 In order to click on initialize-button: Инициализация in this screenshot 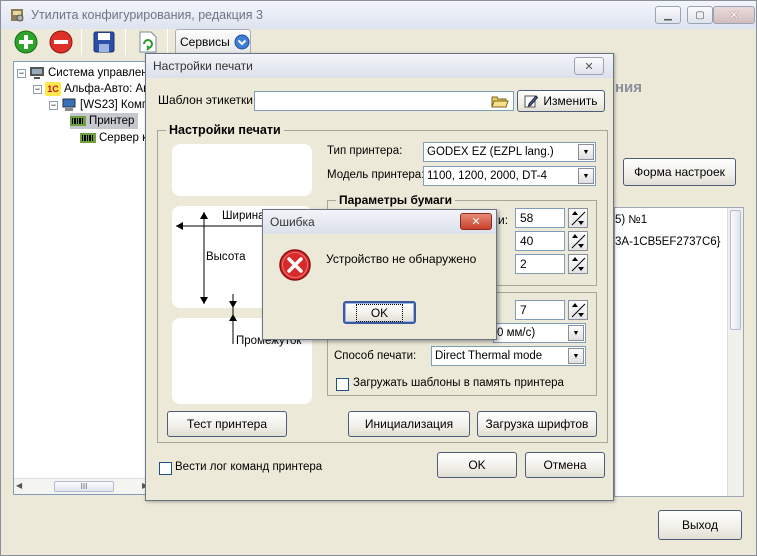, I will do `click(409, 424)`.